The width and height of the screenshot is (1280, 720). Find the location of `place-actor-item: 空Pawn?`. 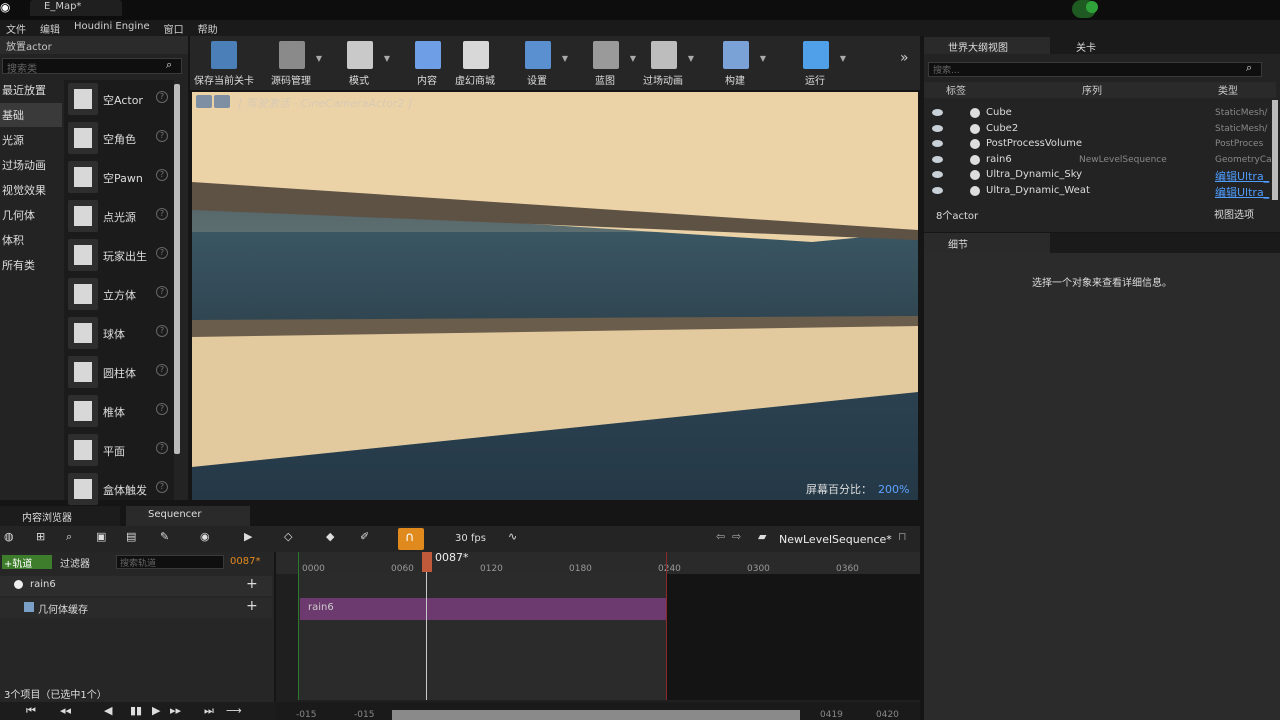

place-actor-item: 空Pawn? is located at coordinates (119, 177).